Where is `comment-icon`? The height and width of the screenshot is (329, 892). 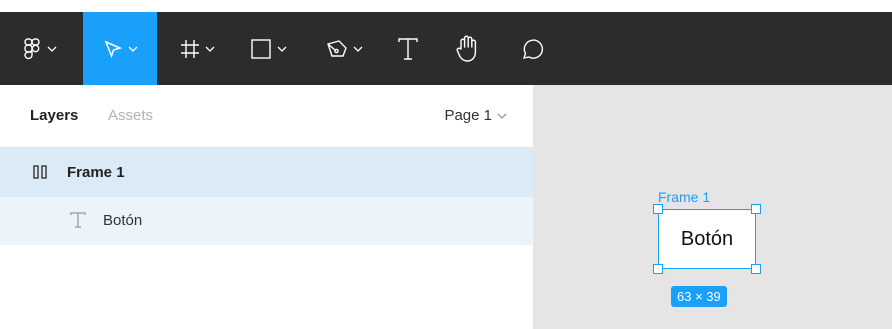 comment-icon is located at coordinates (533, 48).